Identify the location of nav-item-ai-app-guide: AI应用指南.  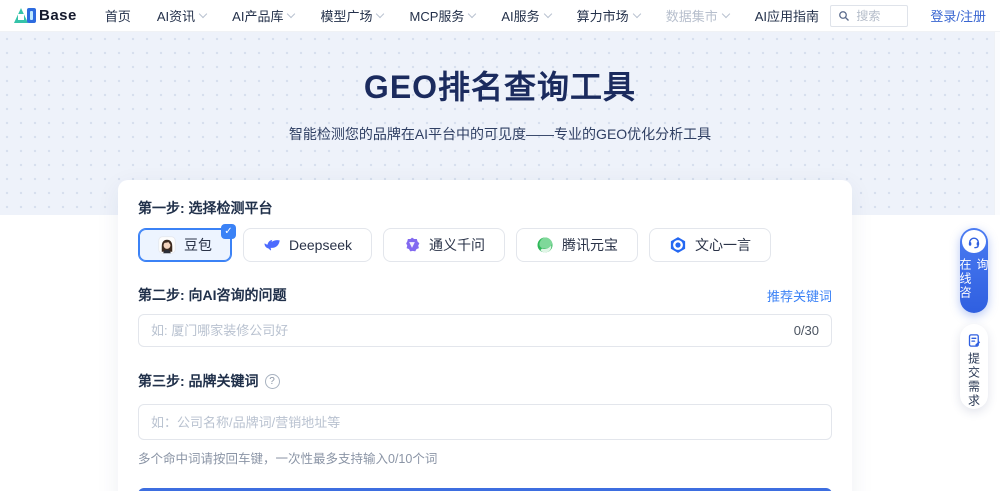
(787, 15).